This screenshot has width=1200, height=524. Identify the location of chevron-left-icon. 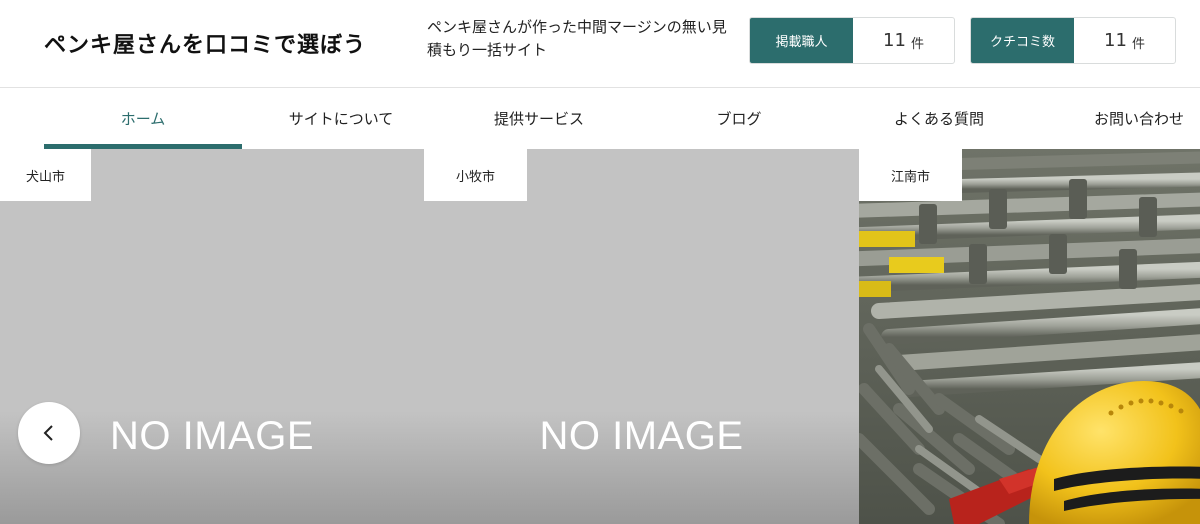
(48, 433).